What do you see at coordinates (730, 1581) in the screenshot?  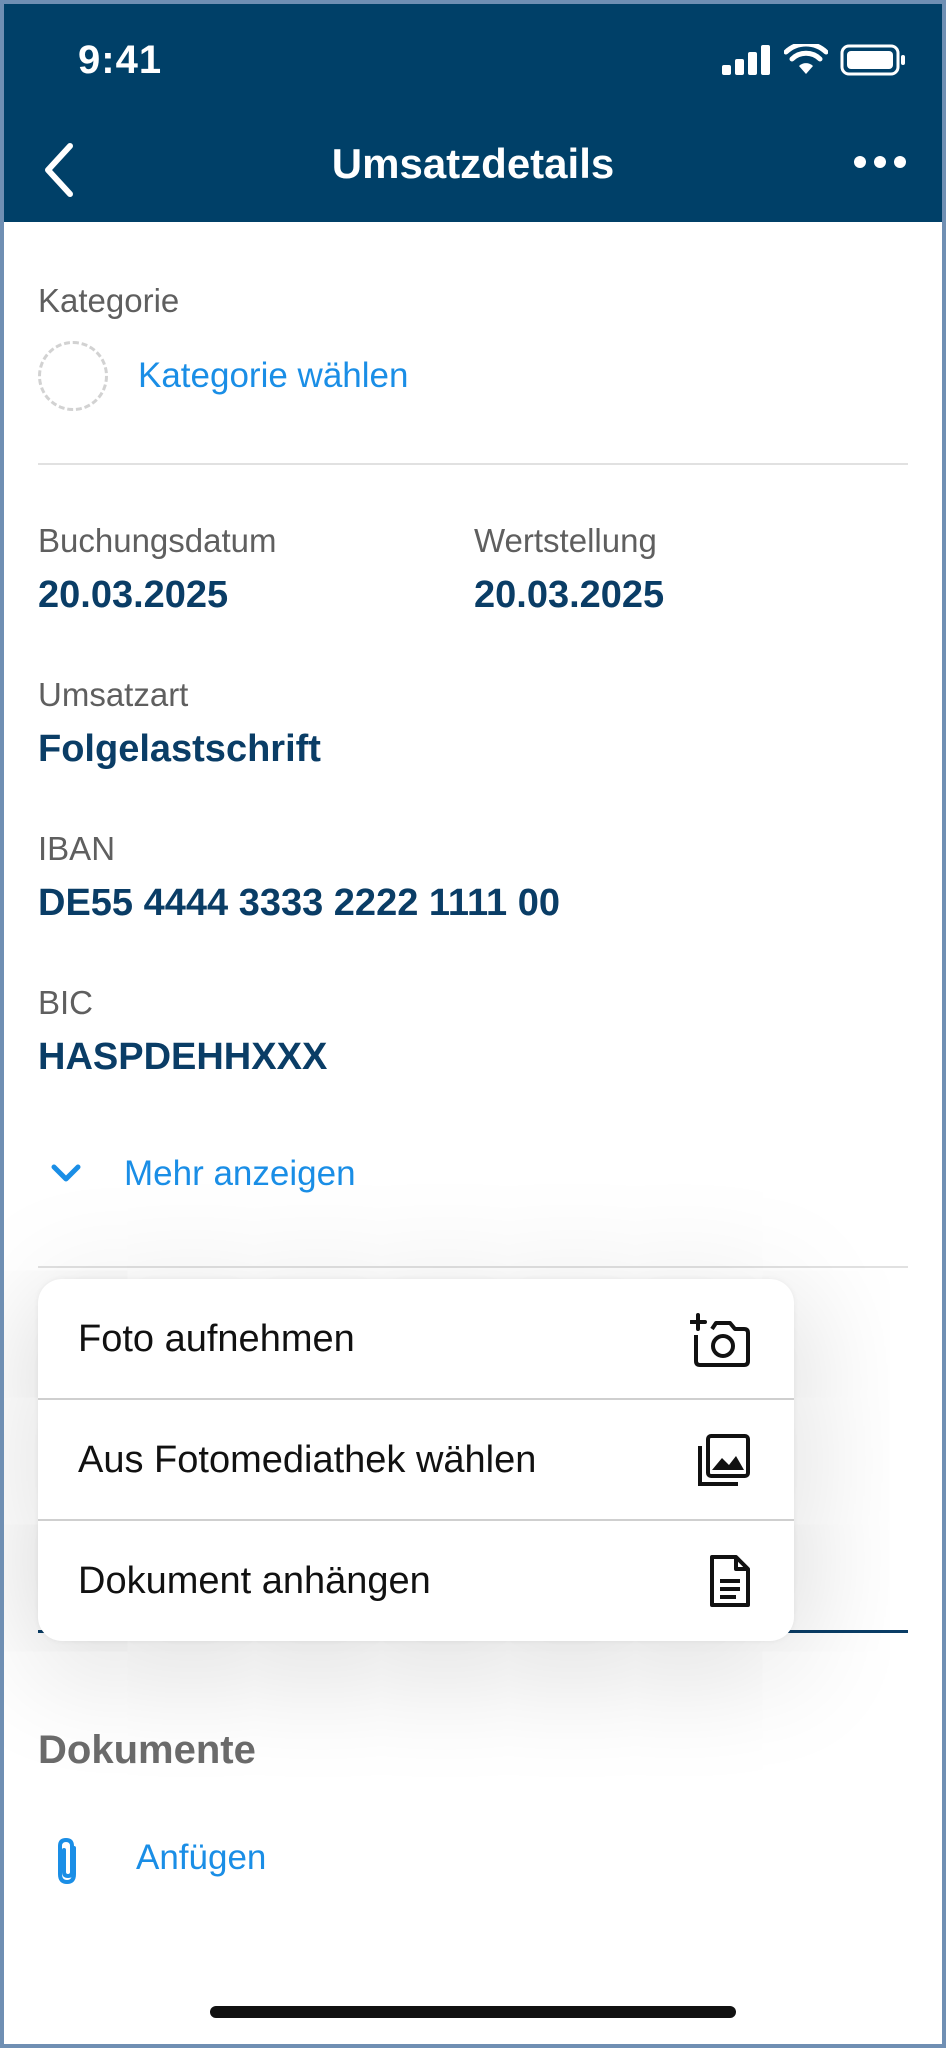 I see `document-icon` at bounding box center [730, 1581].